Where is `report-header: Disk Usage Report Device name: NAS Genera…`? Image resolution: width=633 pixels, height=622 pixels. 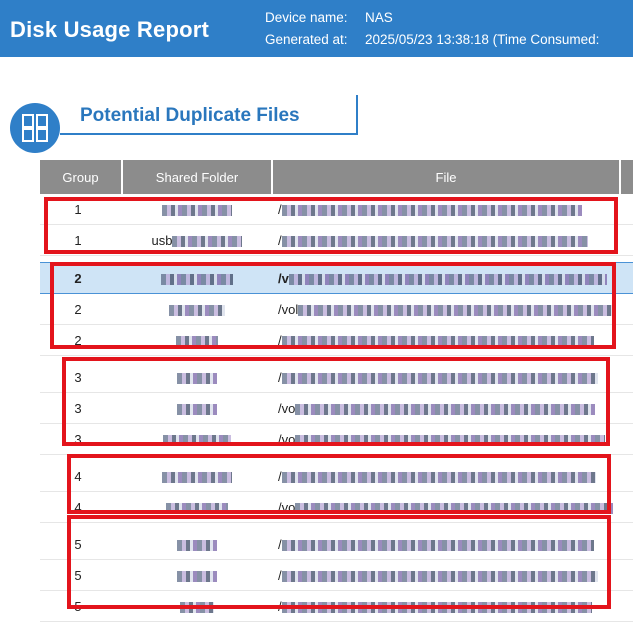 report-header: Disk Usage Report Device name: NAS Genera… is located at coordinates (316, 28).